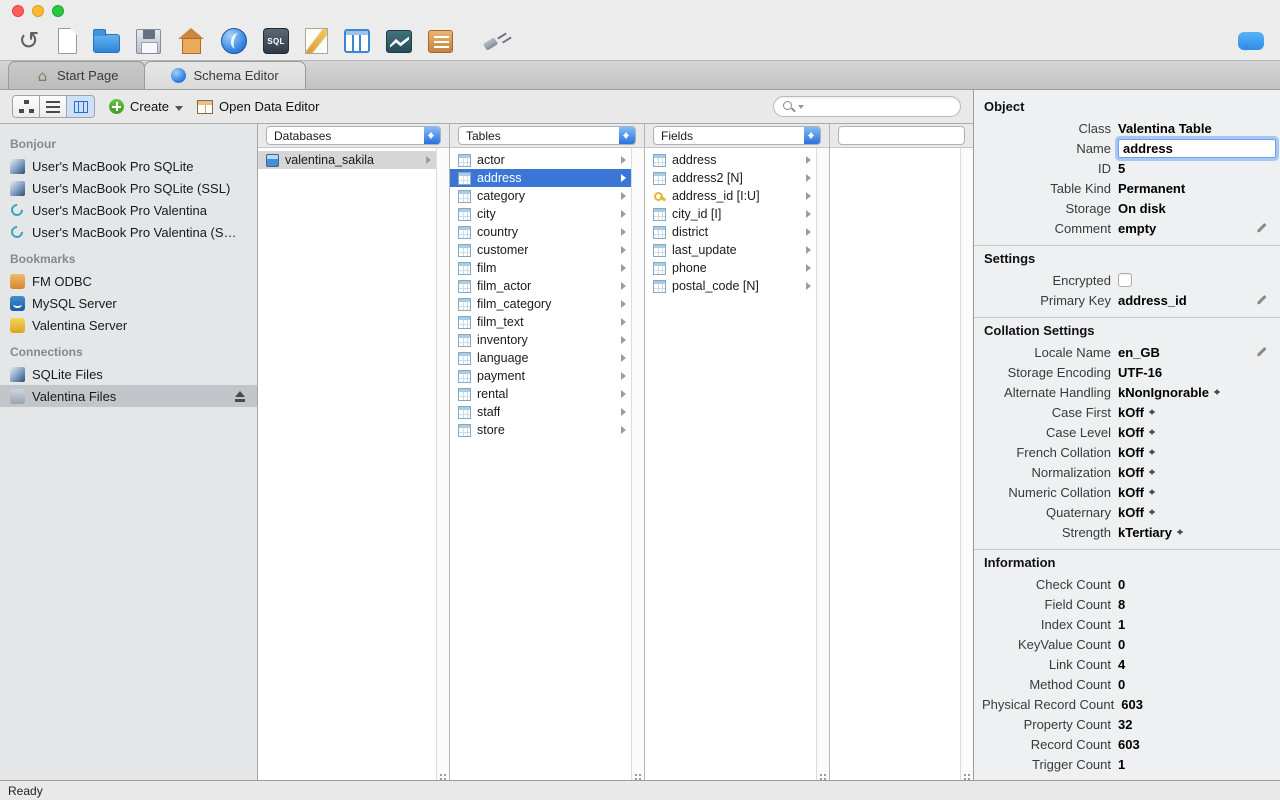 This screenshot has width=1280, height=800. I want to click on property-label: Property Count, so click(1067, 724).